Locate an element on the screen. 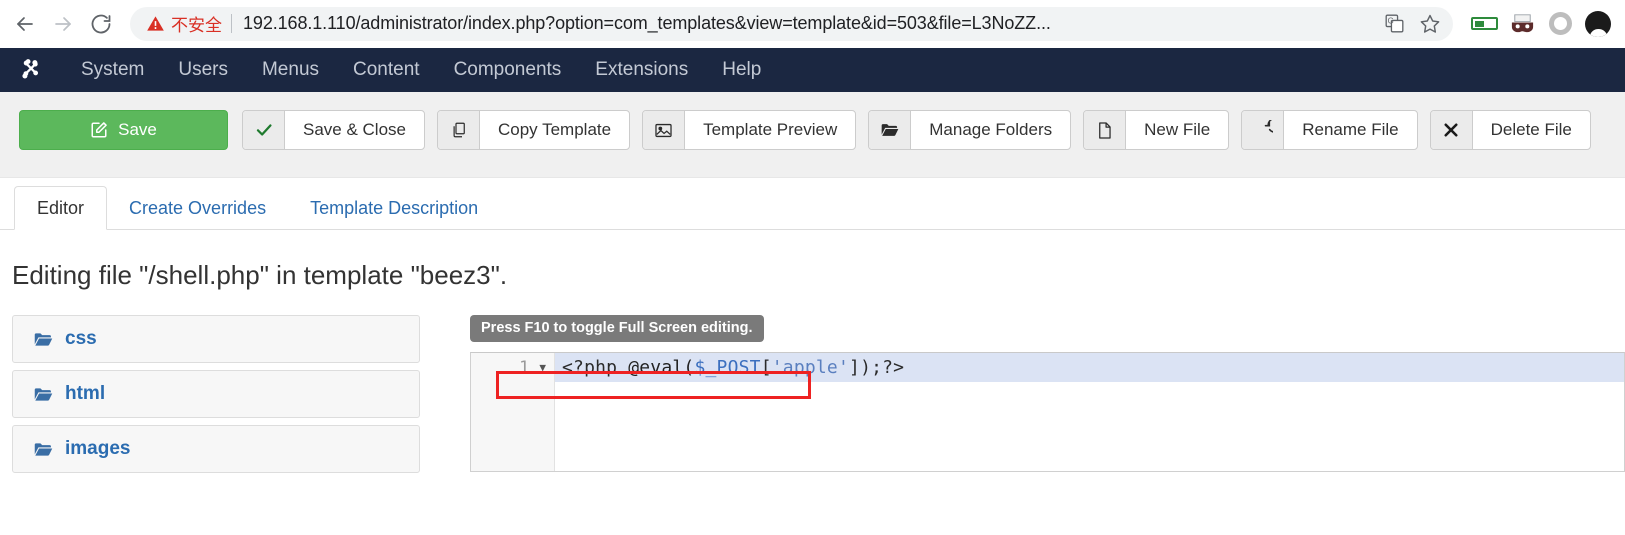  template-preview-button: Template Preview is located at coordinates (749, 130).